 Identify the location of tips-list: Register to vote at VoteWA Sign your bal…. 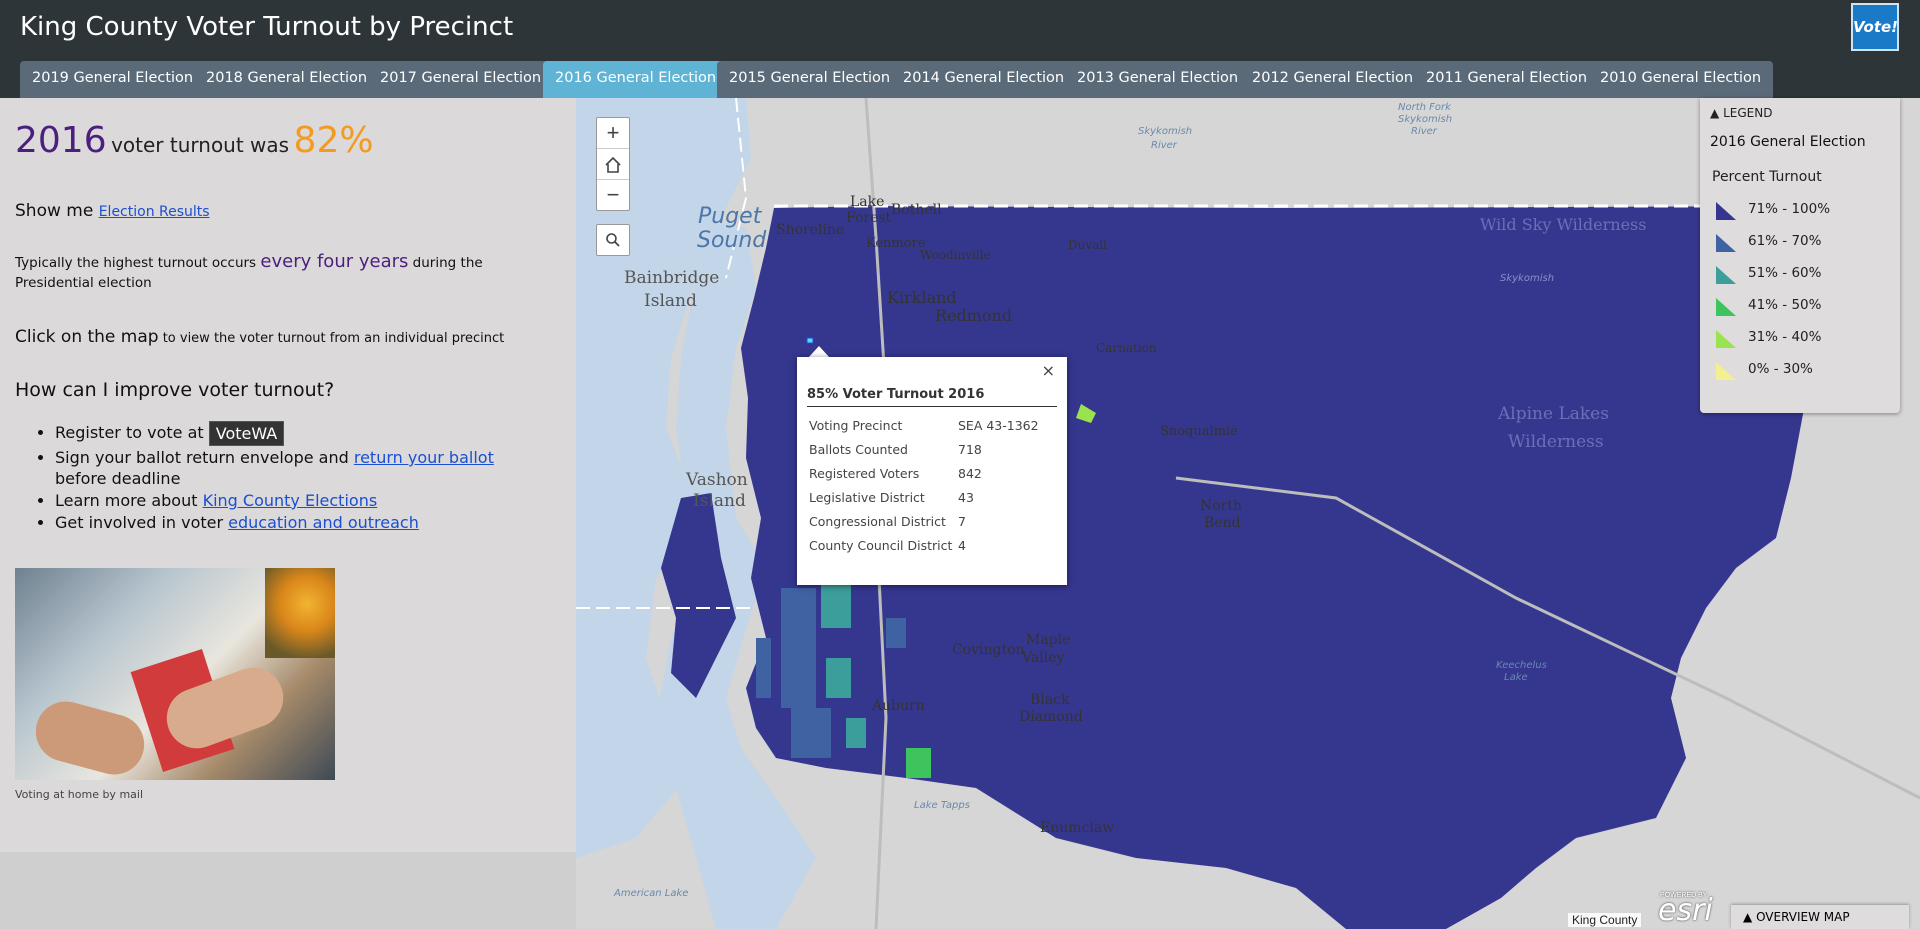
(280, 477).